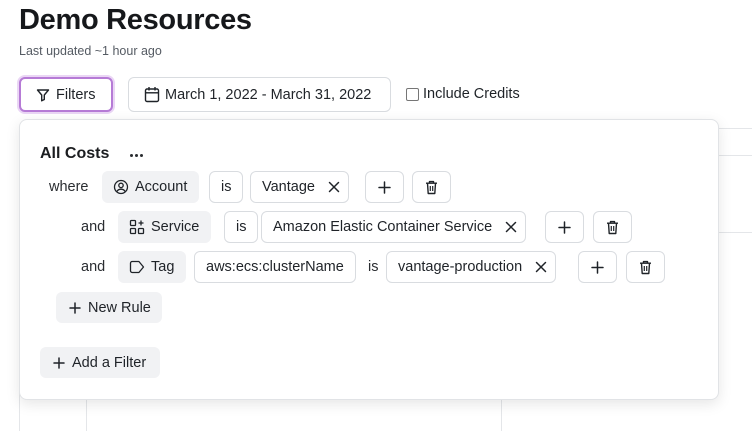 The image size is (752, 431). Describe the element at coordinates (109, 362) in the screenshot. I see `add-filter-label: Add a Filter` at that location.